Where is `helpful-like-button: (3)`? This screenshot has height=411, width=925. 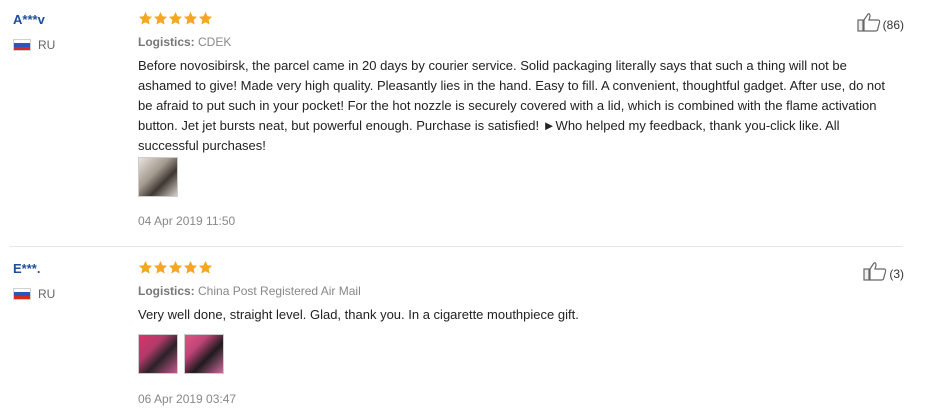
helpful-like-button: (3) is located at coordinates (883, 271).